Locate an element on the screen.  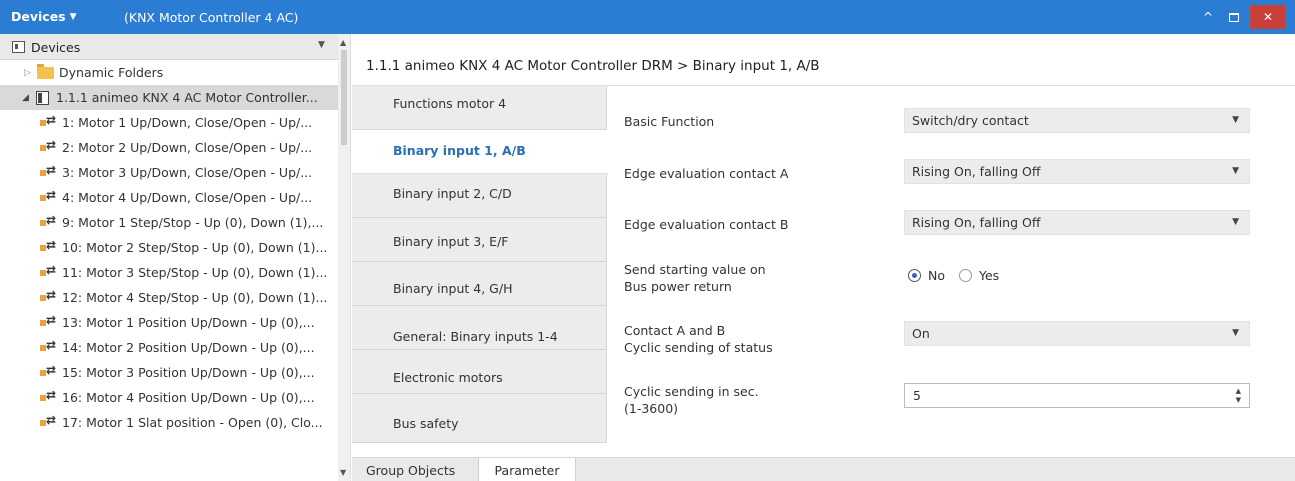
spinner-down-icon: ▼ is located at coordinates (1238, 400).